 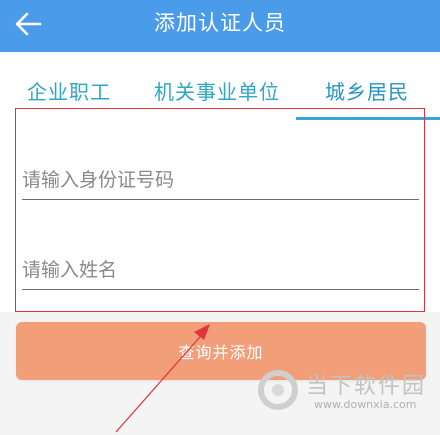 I want to click on watermark-url: www.downxia.com, so click(x=365, y=404).